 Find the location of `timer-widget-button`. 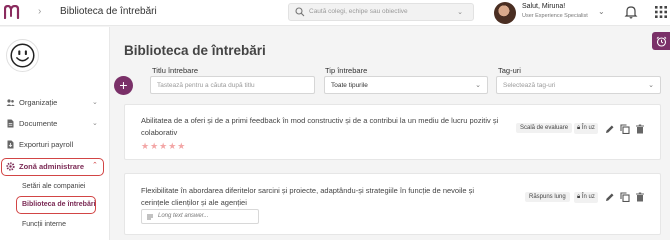

timer-widget-button is located at coordinates (661, 41).